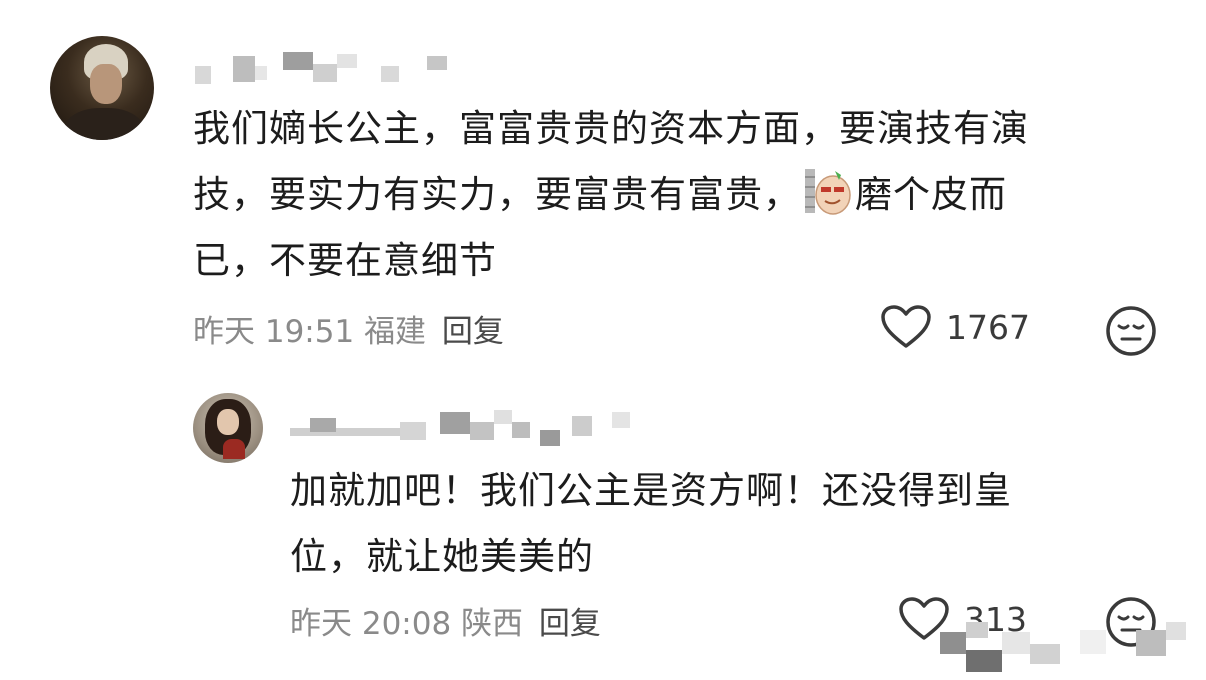  I want to click on comment-line: 技，要实力有实力，要富贵有富贵， 磨个皮而, so click(673, 195).